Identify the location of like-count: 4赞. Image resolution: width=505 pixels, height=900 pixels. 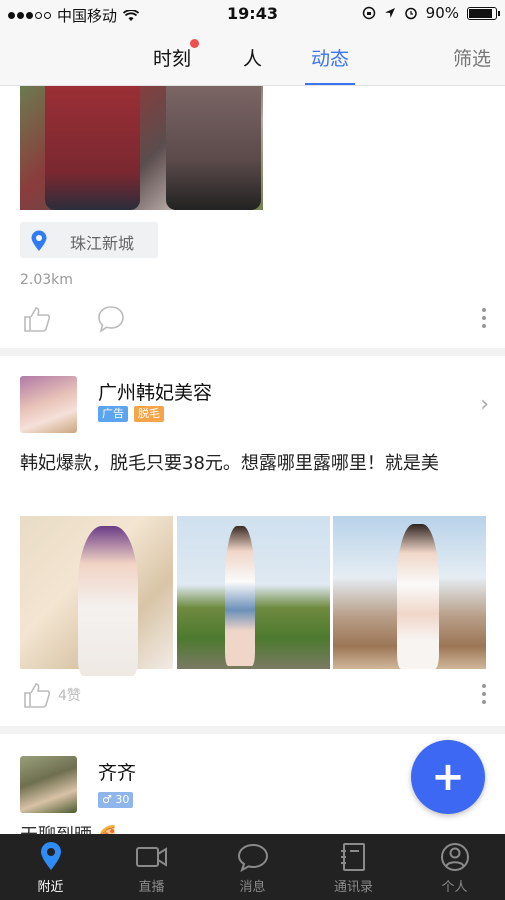
(69, 696).